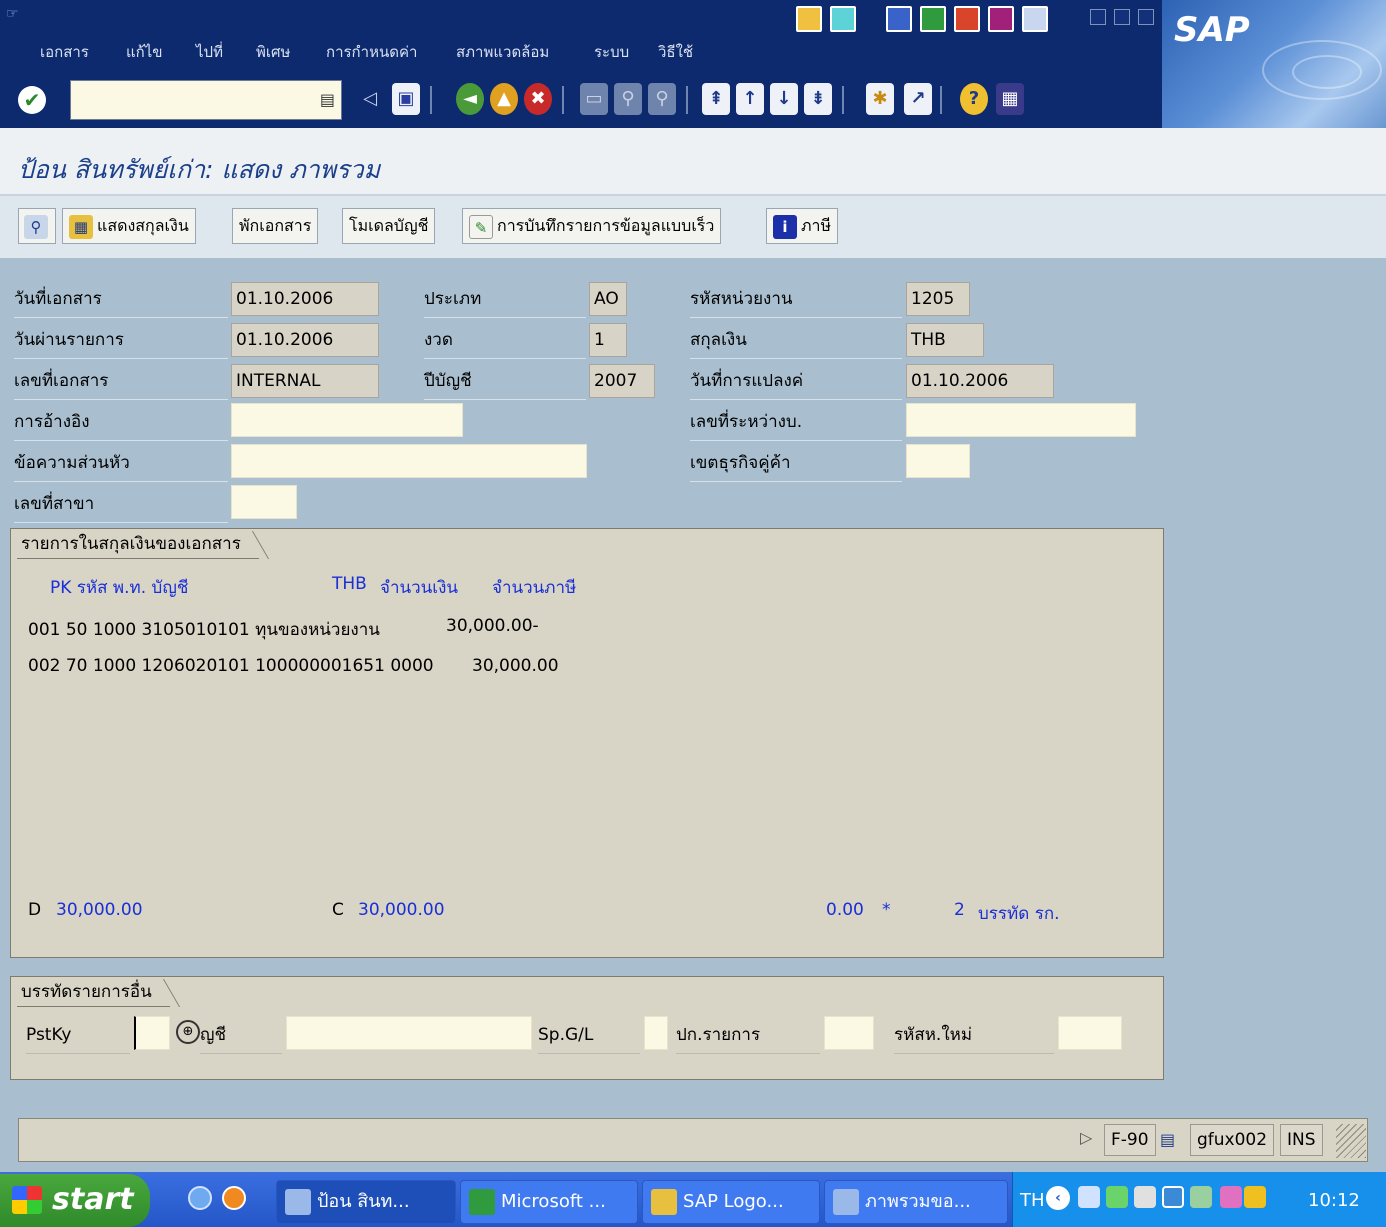 The image size is (1386, 1227). Describe the element at coordinates (1167, 1139) in the screenshot. I see `status-dropdown-icon: ▤` at that location.